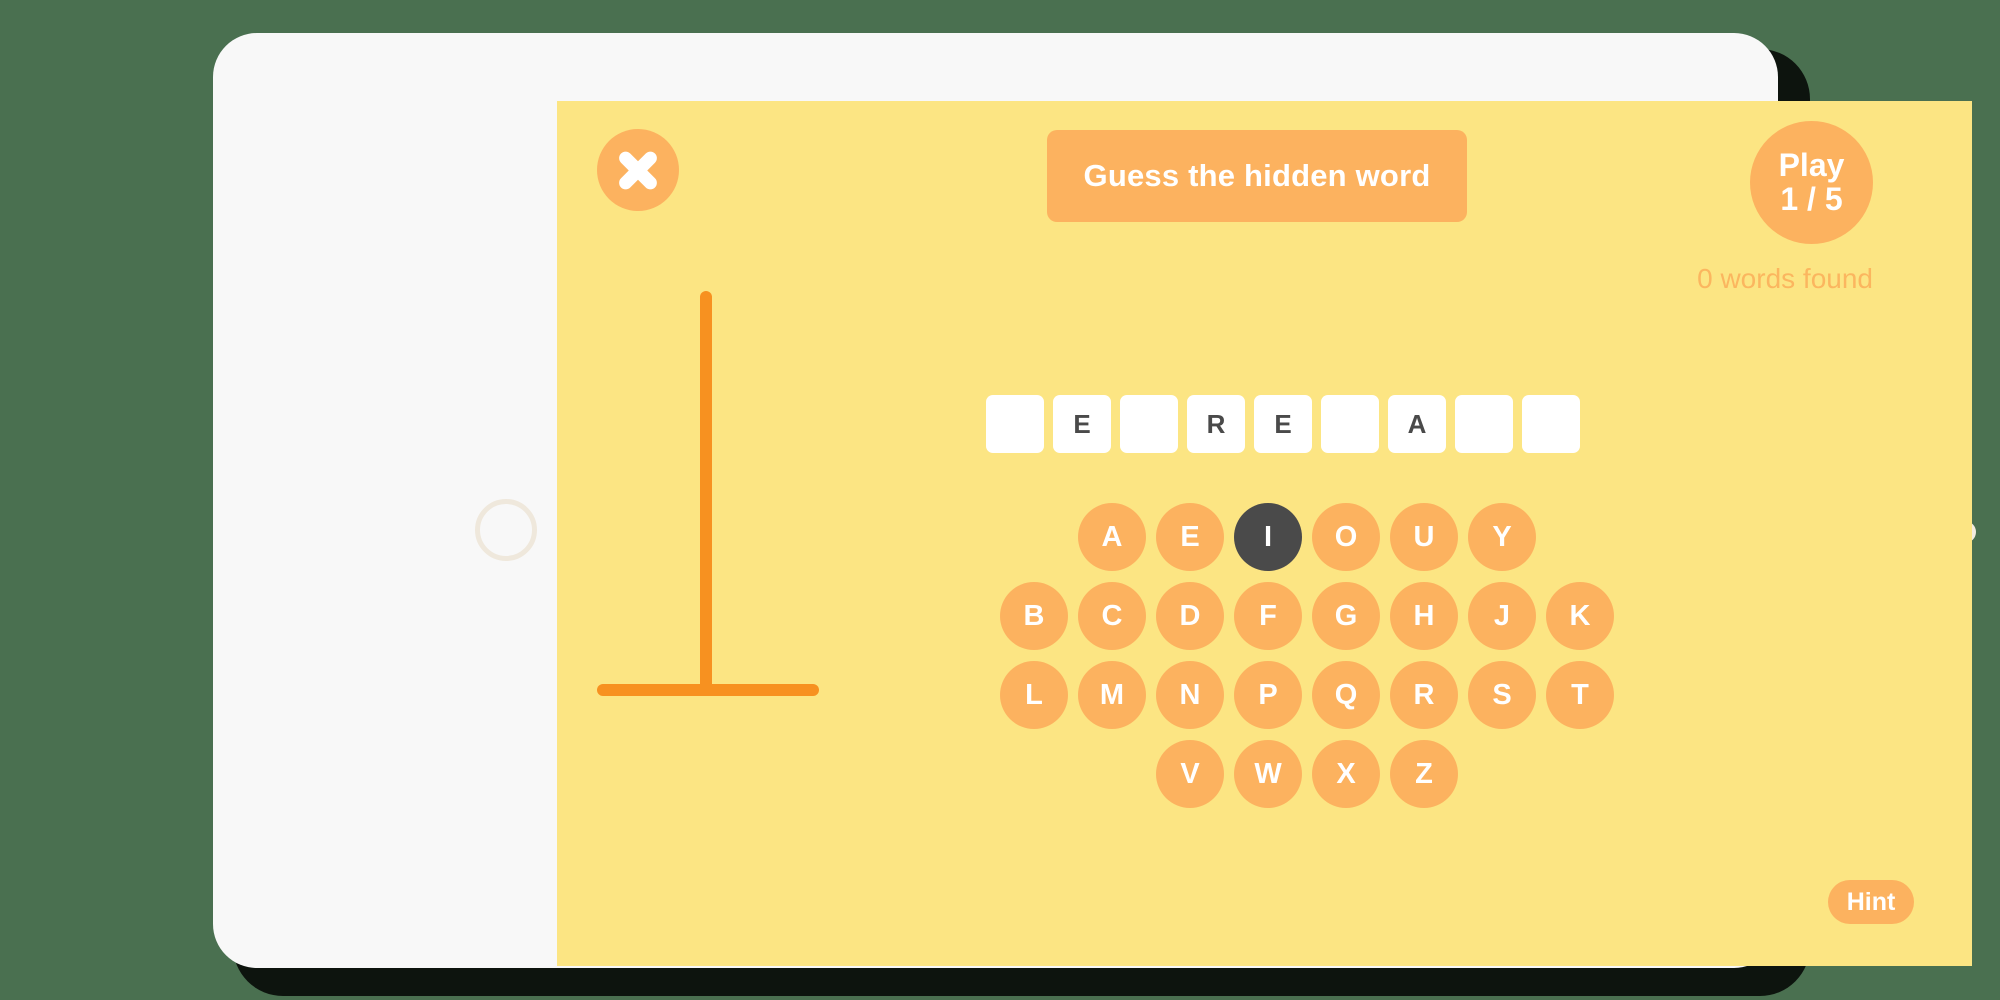 The height and width of the screenshot is (1000, 2000). I want to click on key-n: N, so click(1190, 695).